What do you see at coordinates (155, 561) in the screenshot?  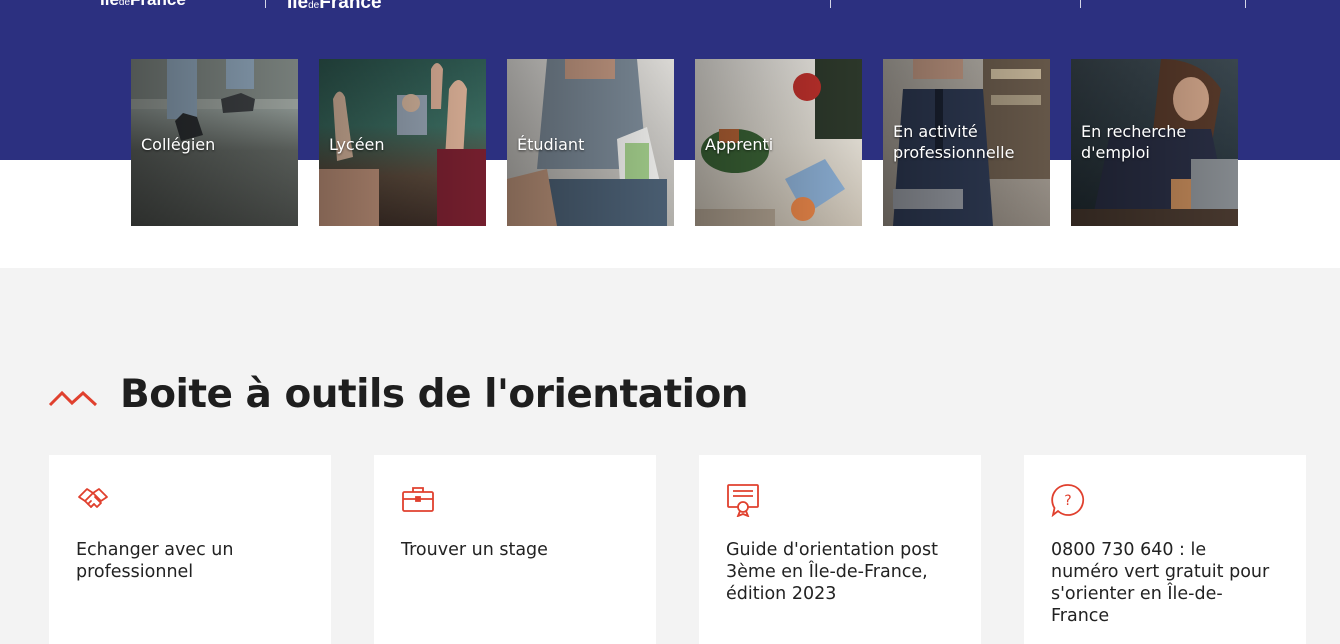 I see `tool-card-text: Echanger avec un professionnel` at bounding box center [155, 561].